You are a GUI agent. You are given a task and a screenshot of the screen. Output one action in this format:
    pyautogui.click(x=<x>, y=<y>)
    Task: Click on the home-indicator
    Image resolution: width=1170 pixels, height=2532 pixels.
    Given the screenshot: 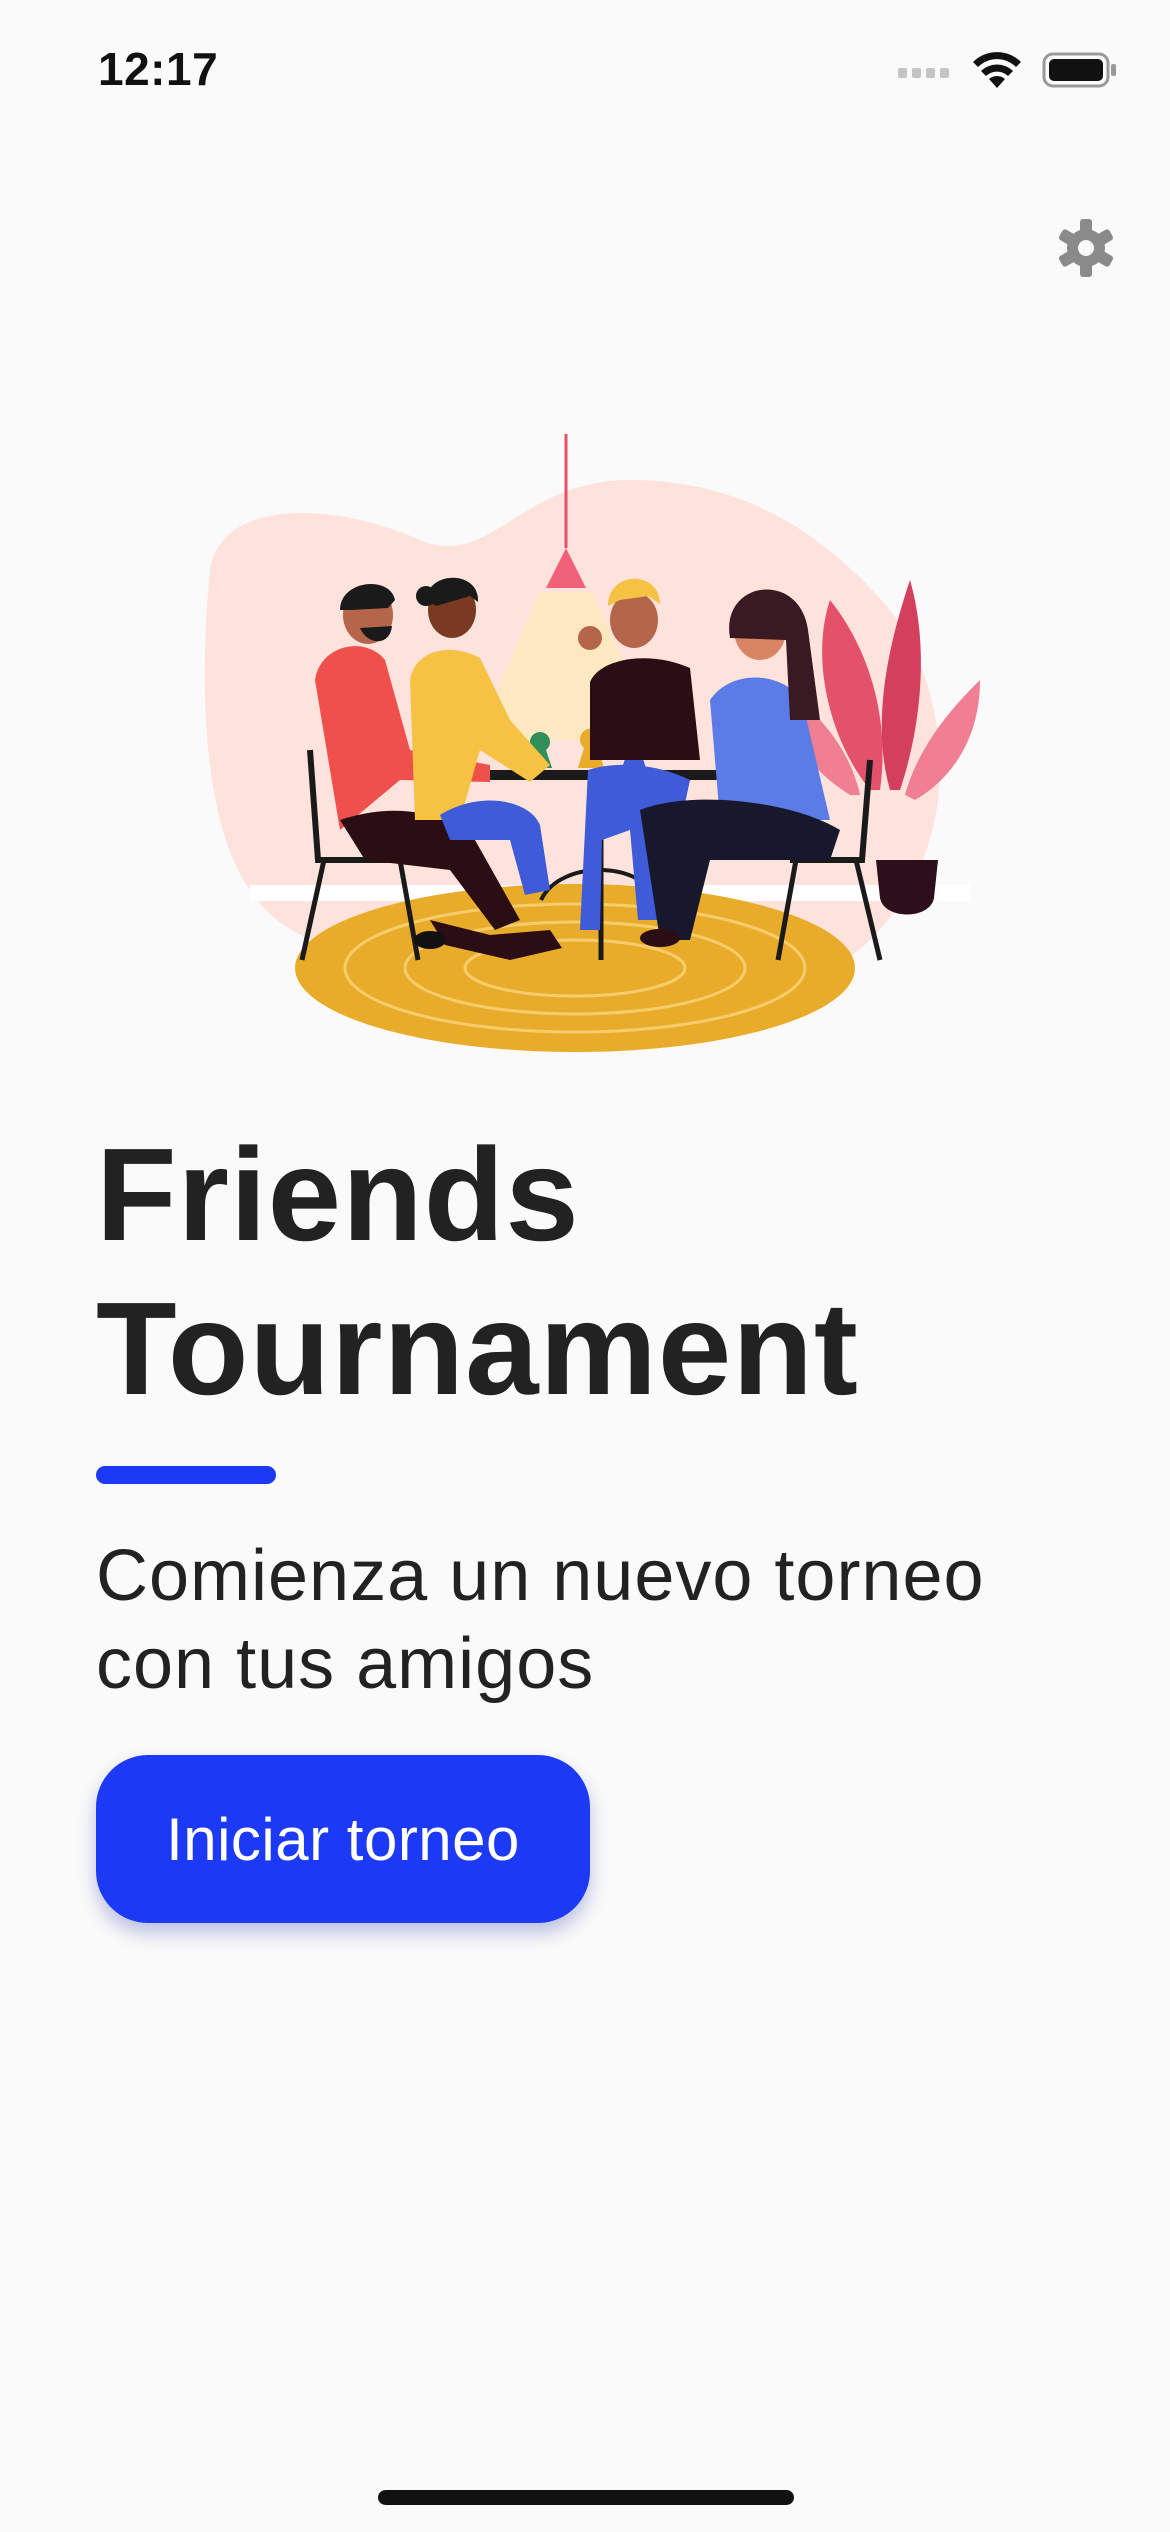 What is the action you would take?
    pyautogui.click(x=586, y=2497)
    